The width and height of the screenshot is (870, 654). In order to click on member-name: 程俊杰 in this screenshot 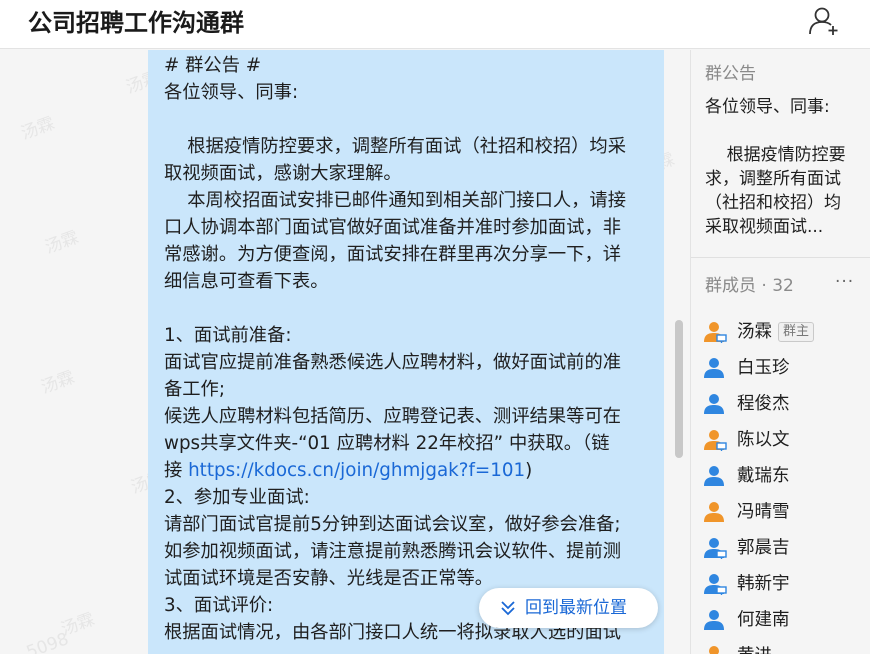, I will do `click(763, 404)`.